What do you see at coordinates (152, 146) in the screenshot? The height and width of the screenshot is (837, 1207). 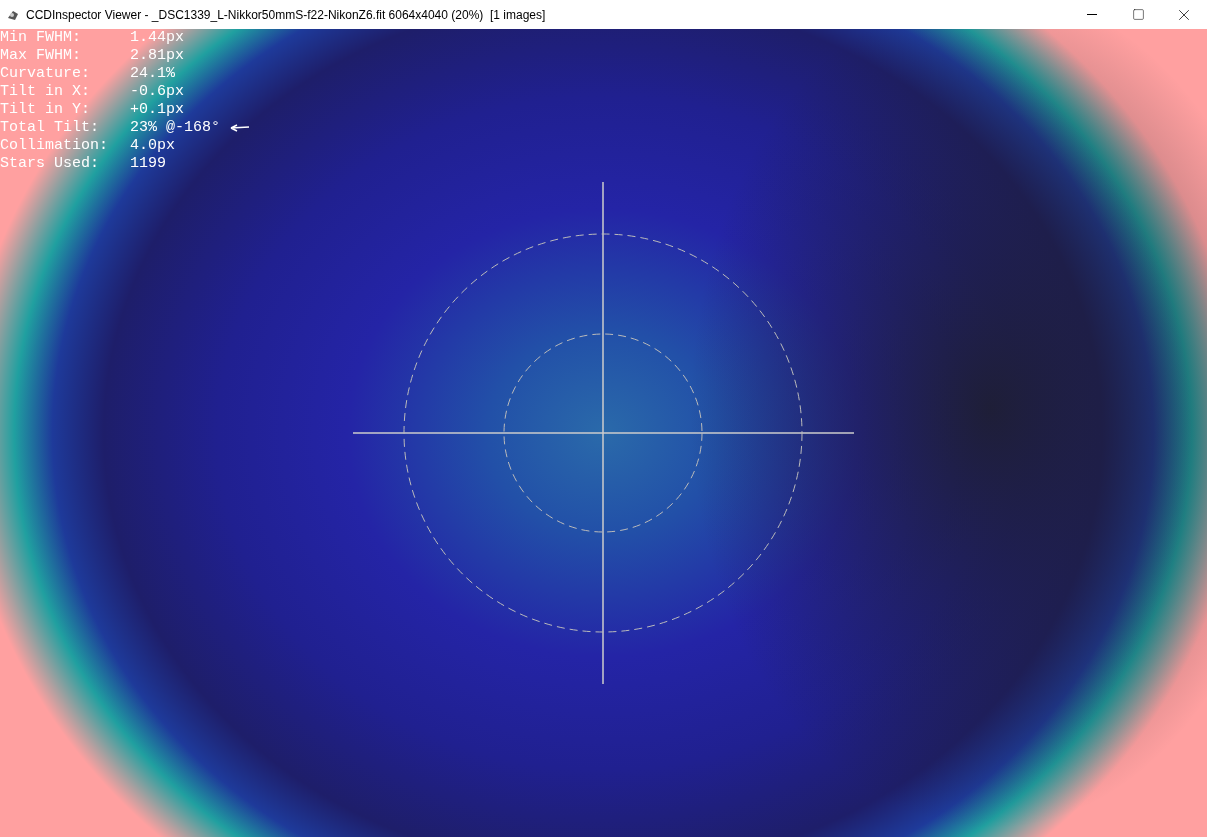 I see `stat-value: 4.0px` at bounding box center [152, 146].